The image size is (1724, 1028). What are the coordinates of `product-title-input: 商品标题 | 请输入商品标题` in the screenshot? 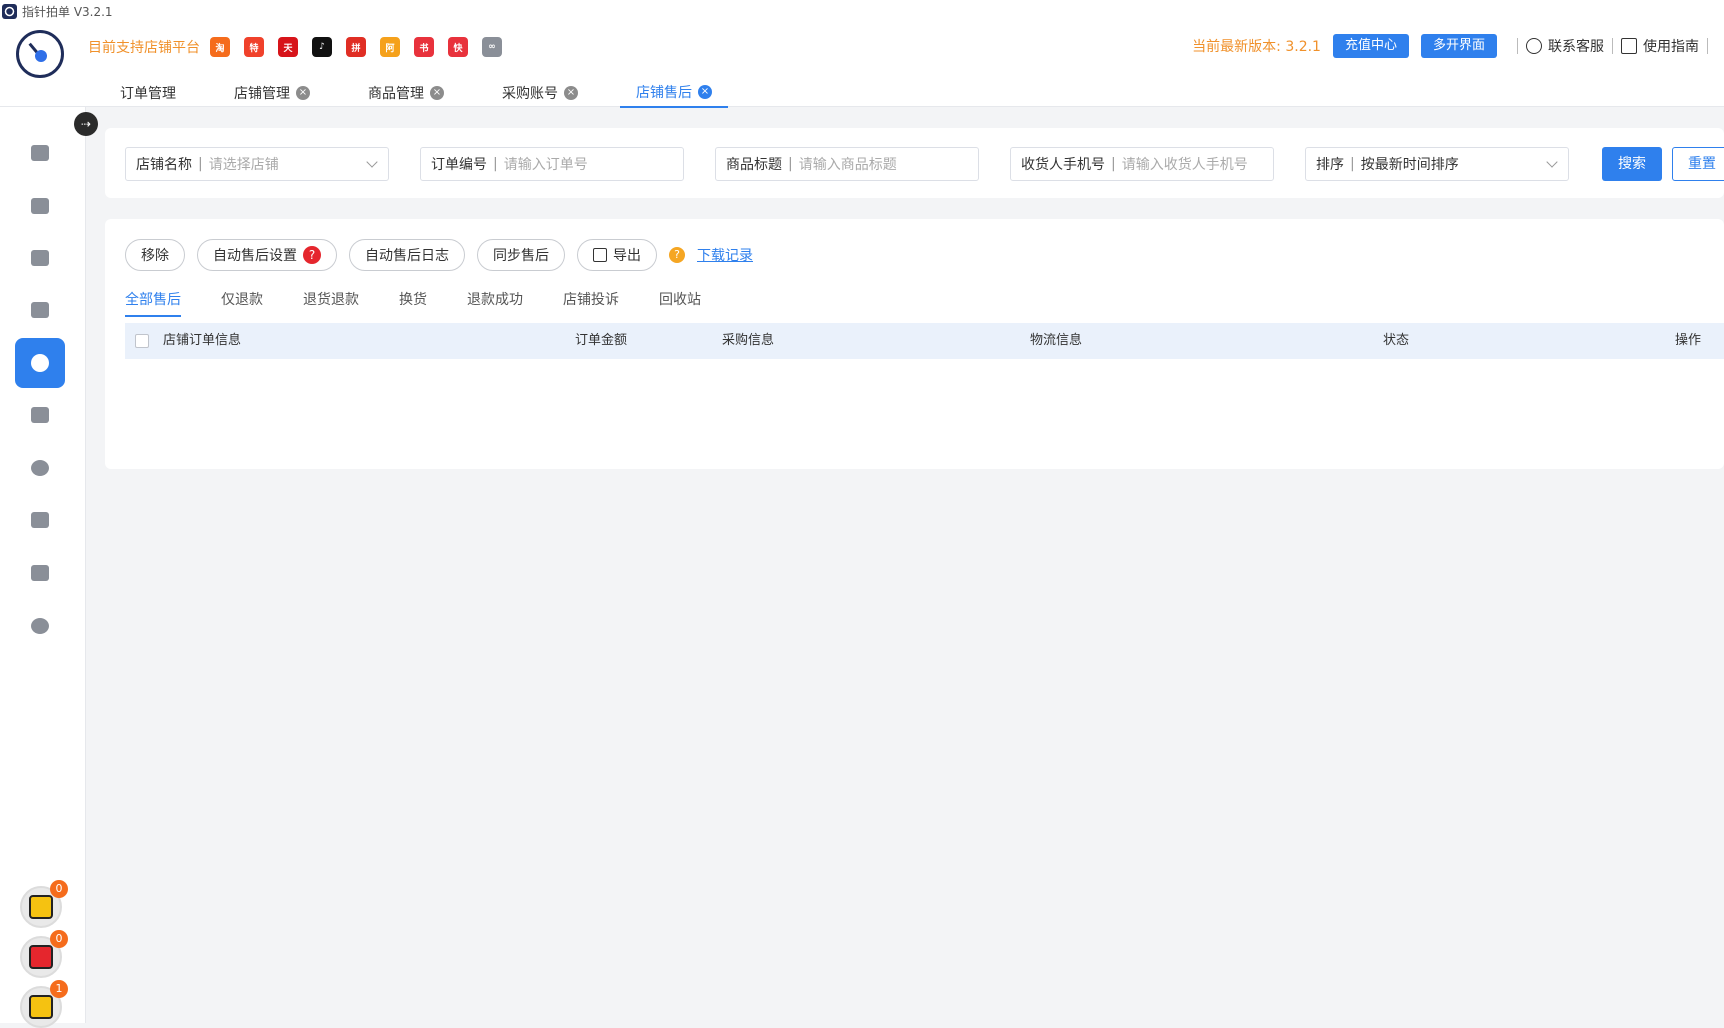 It's located at (847, 164).